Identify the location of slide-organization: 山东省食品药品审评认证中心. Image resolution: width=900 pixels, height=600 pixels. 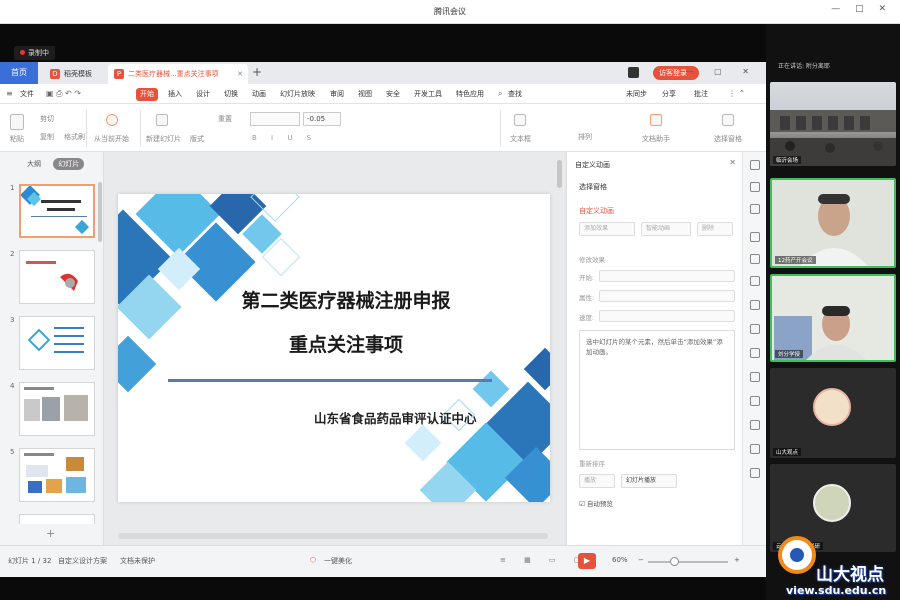
(395, 417).